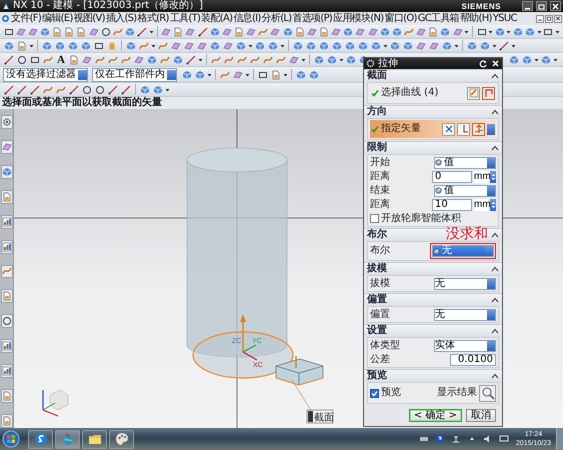  I want to click on gear-icon, so click(6, 122).